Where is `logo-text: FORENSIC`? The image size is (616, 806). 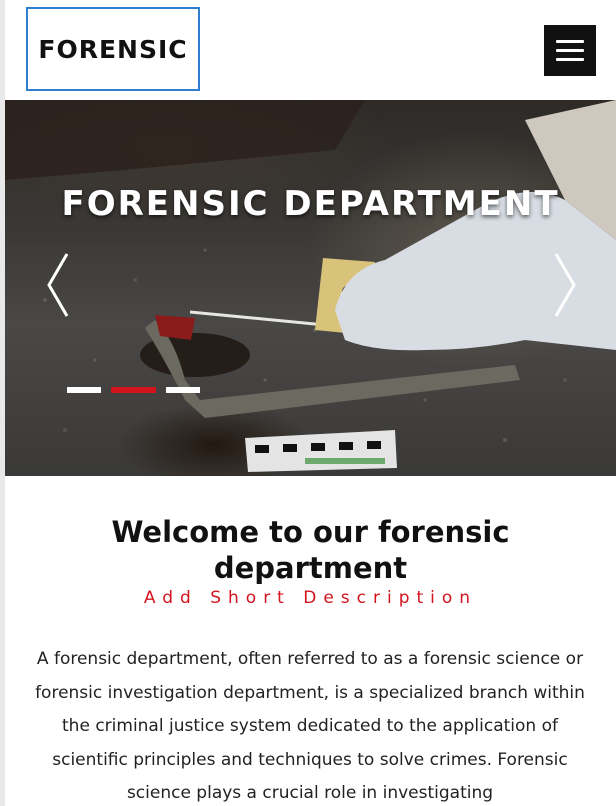
logo-text: FORENSIC is located at coordinates (113, 49).